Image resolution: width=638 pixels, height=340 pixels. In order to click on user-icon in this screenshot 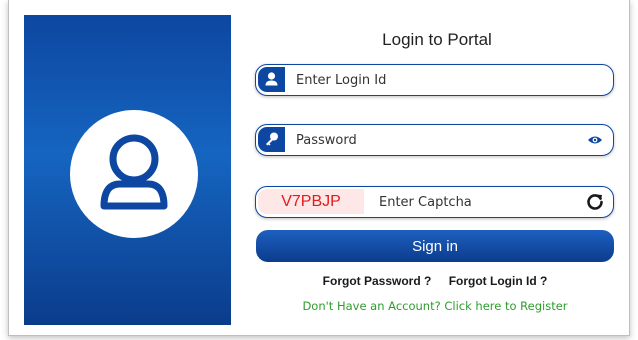, I will do `click(271, 79)`.